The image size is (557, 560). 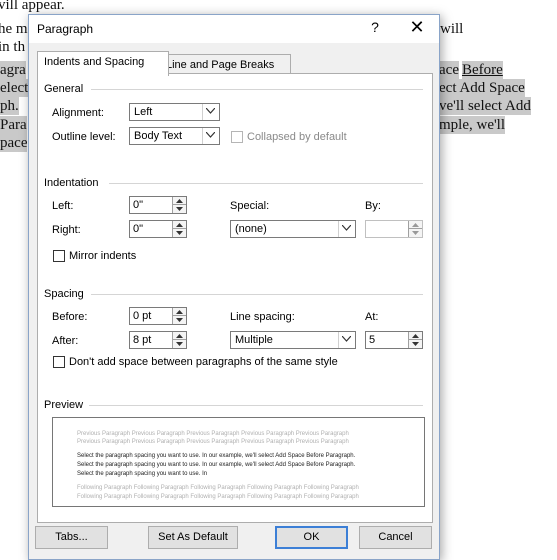 I want to click on alignment-select: Left, so click(x=174, y=112).